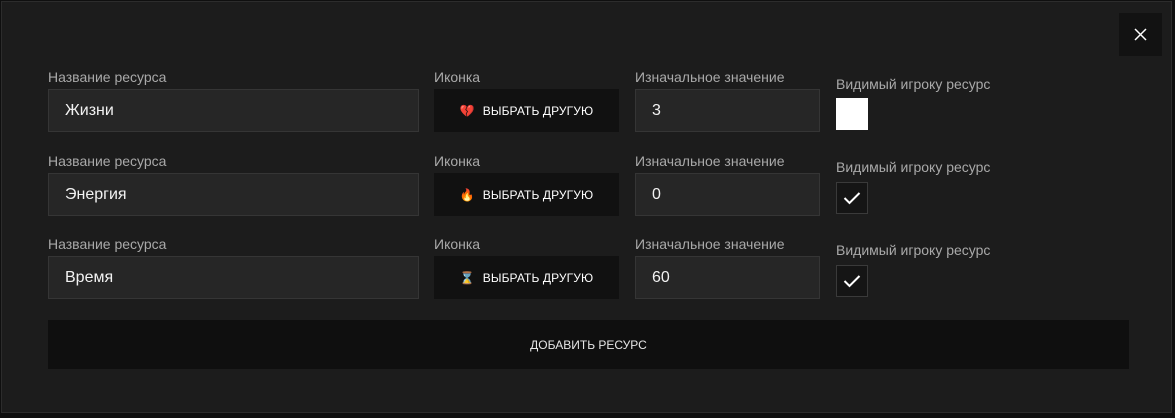 This screenshot has width=1175, height=418. I want to click on close-icon, so click(1140, 34).